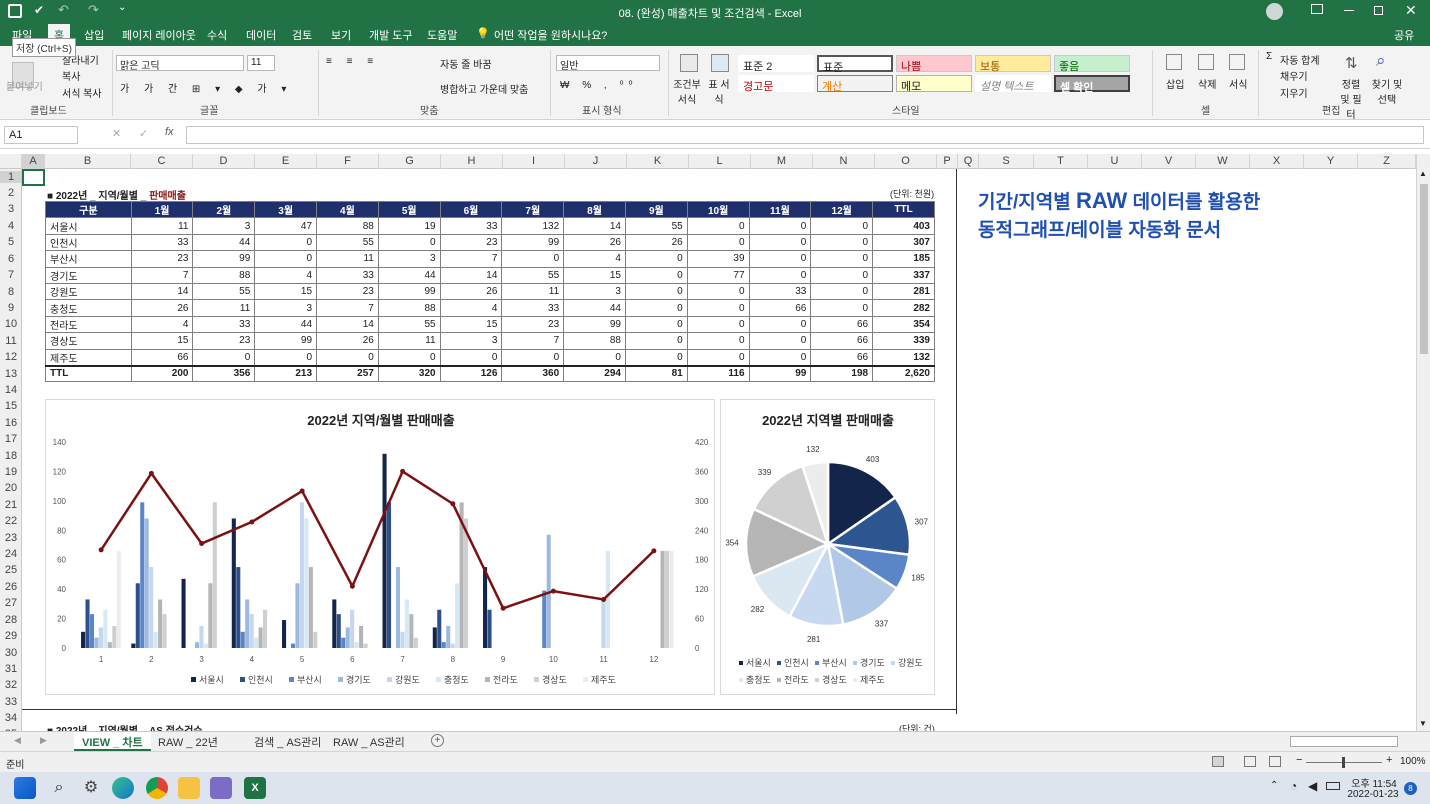  I want to click on style-good: 좋음, so click(1092, 64).